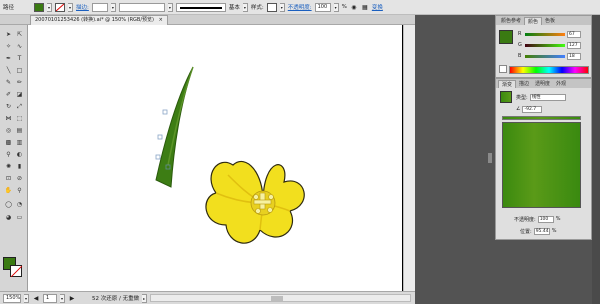  I want to click on tab-appearance: 外观, so click(561, 84).